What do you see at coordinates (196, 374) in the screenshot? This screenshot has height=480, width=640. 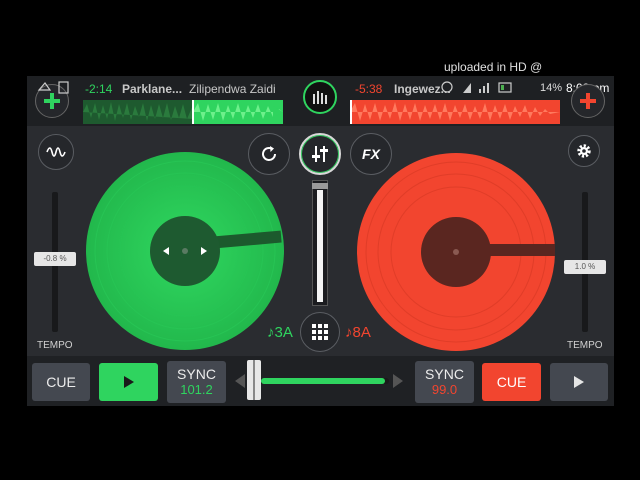 I see `deck-a-sync-label: SYNC` at bounding box center [196, 374].